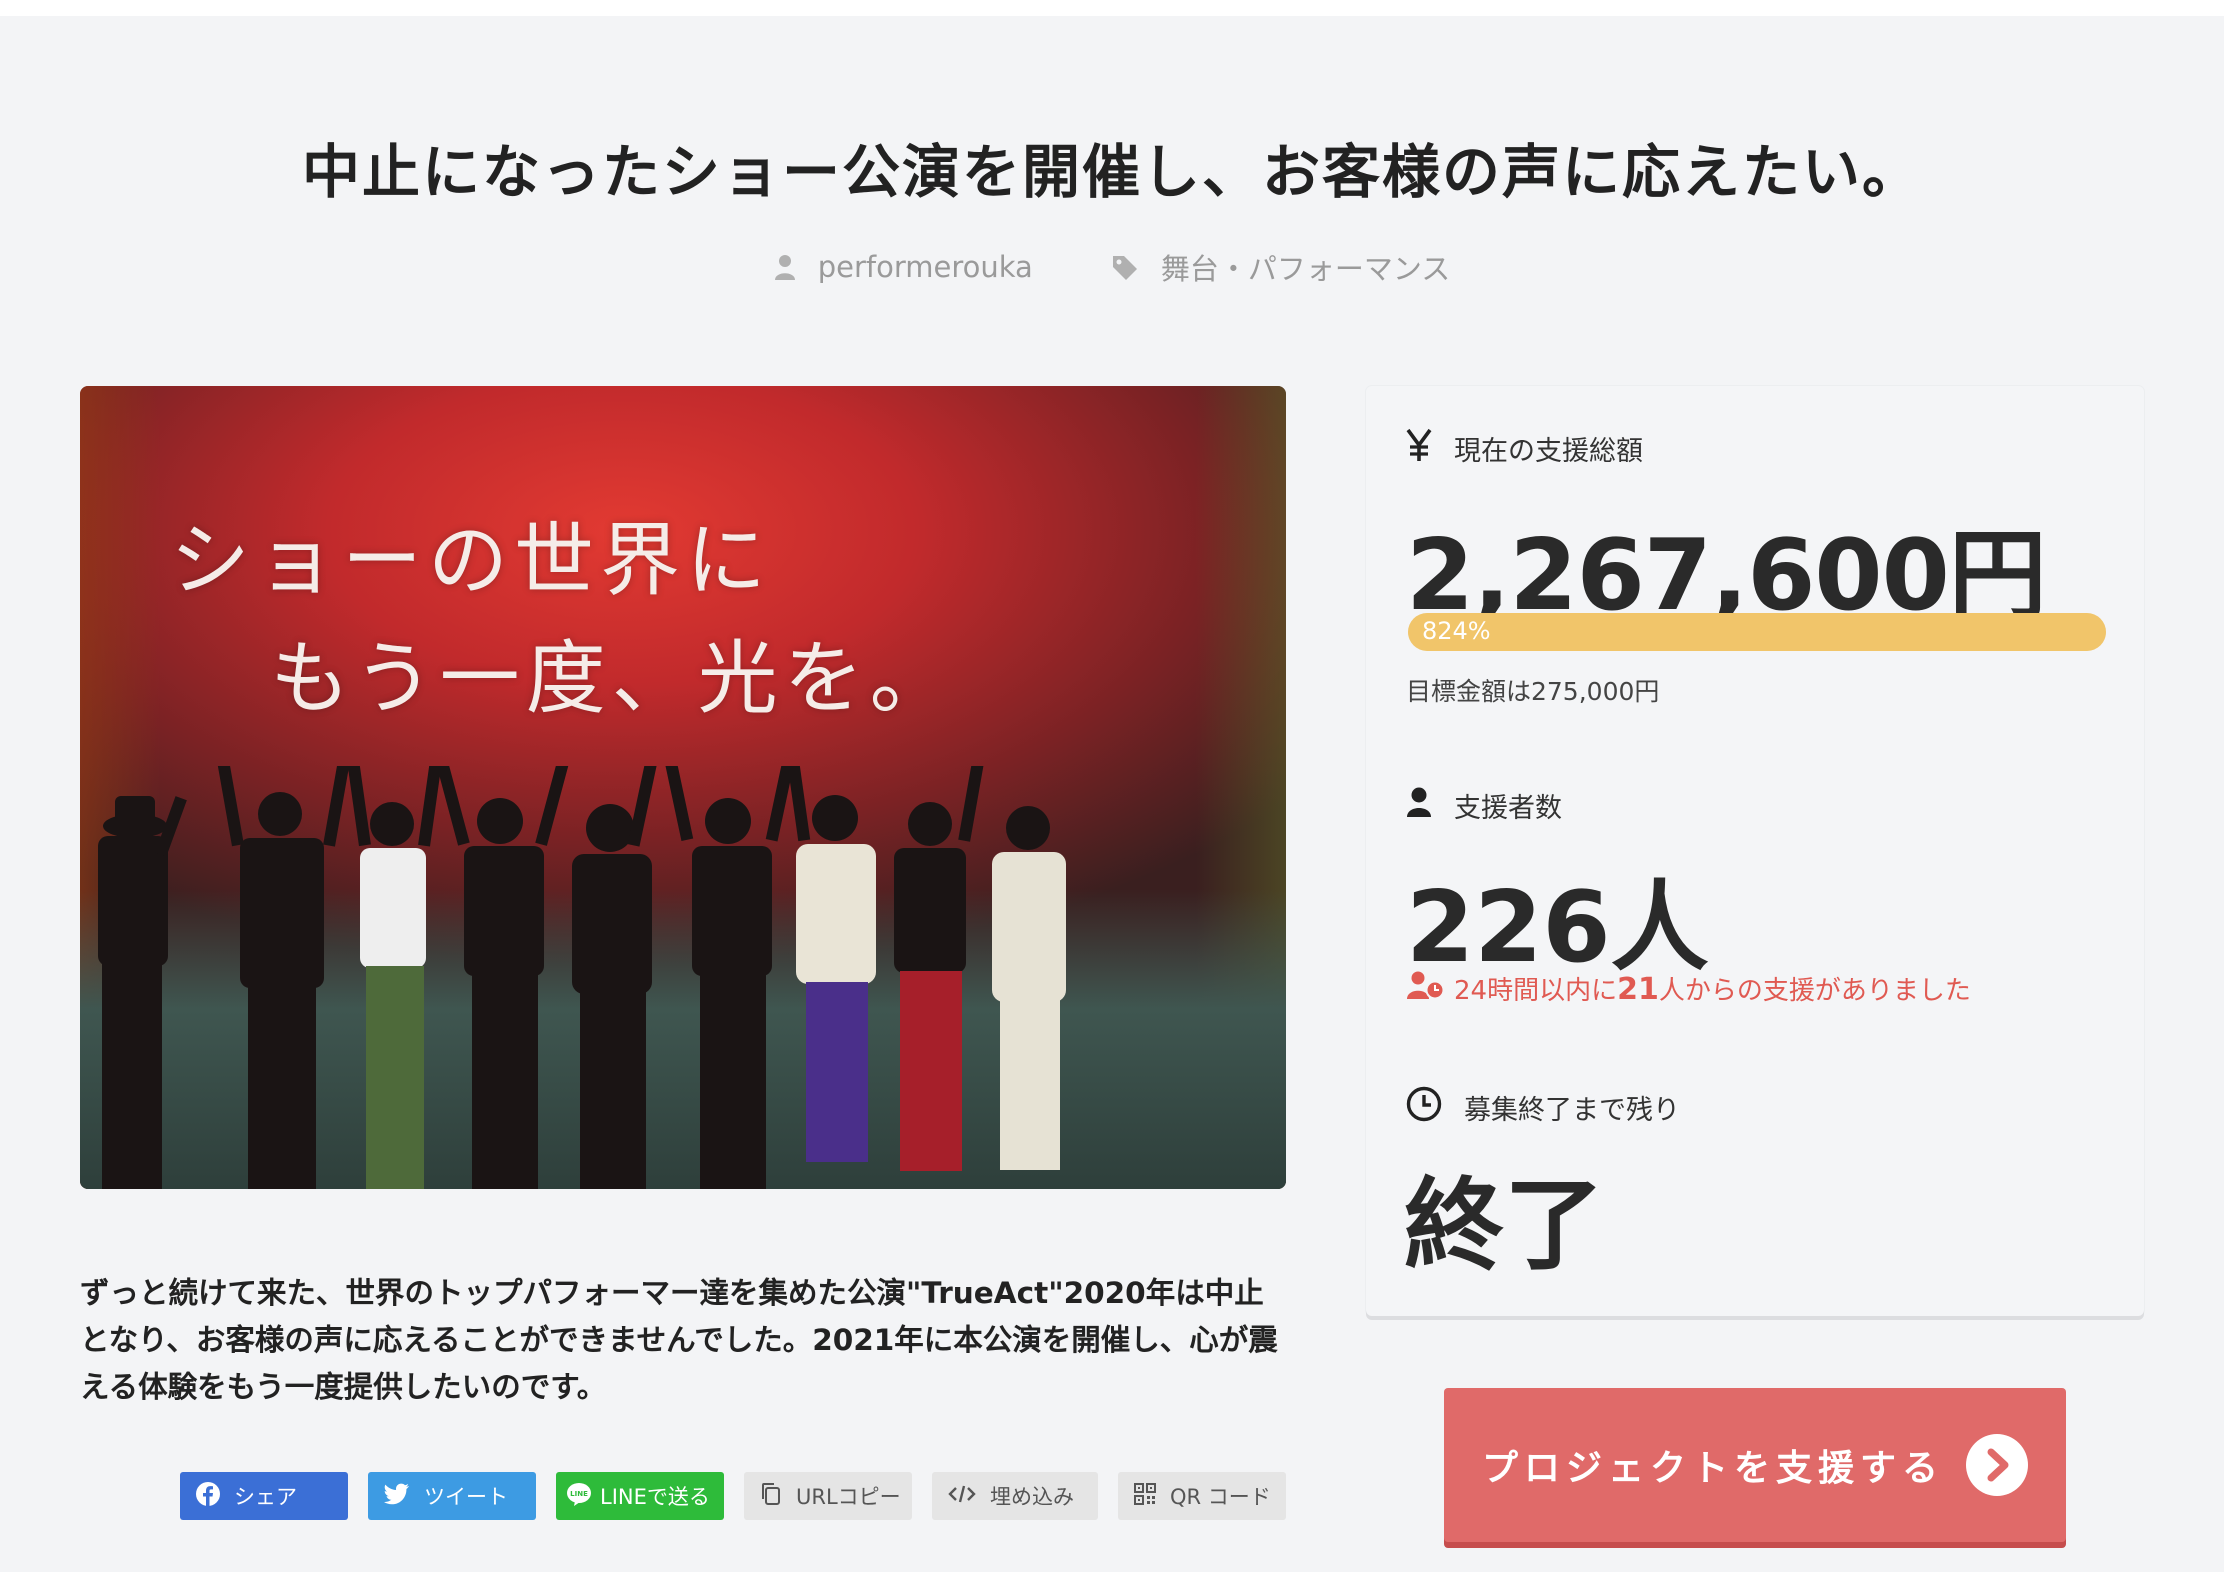 The image size is (2224, 1572). I want to click on page-title: 中止になったショー公演を開催し、お客様の声に応えたい。, so click(1111, 172).